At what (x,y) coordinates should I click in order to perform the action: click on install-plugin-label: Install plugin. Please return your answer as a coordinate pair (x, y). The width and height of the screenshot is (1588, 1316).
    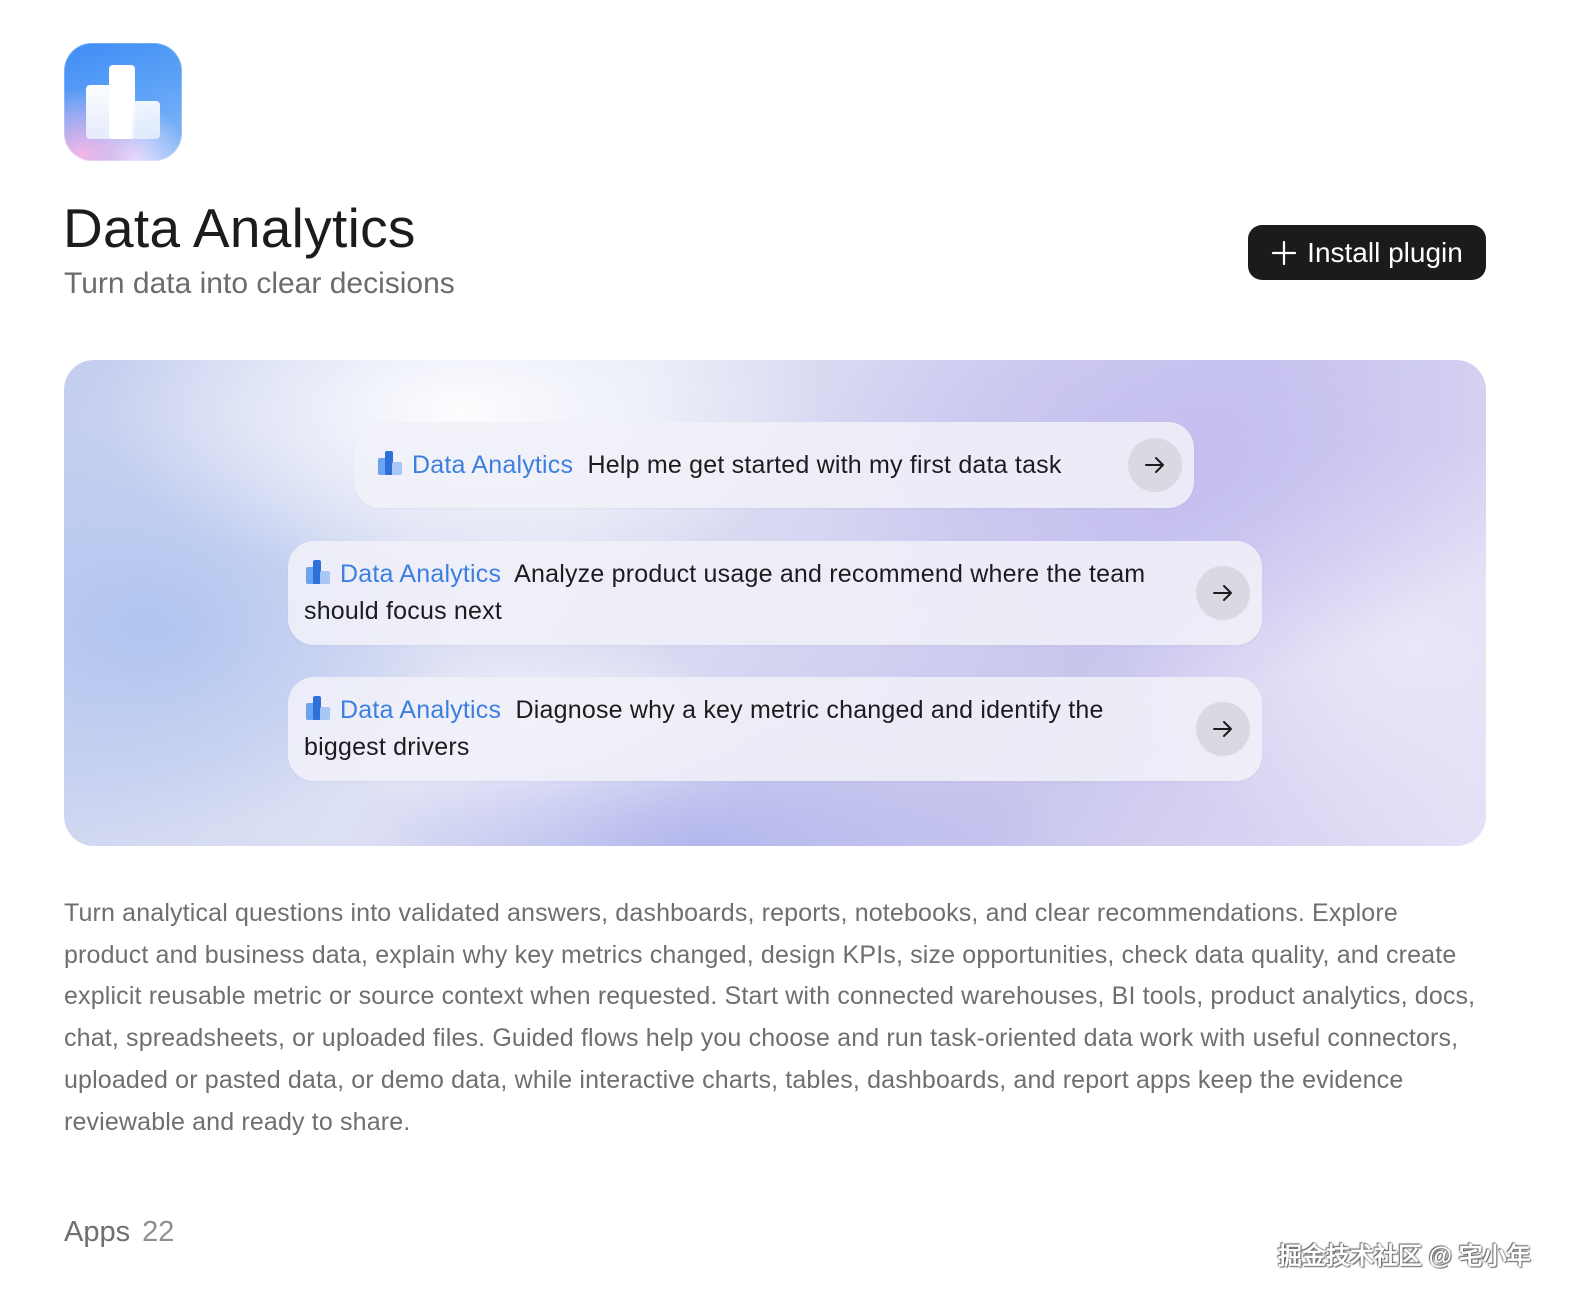
    Looking at the image, I should click on (1385, 252).